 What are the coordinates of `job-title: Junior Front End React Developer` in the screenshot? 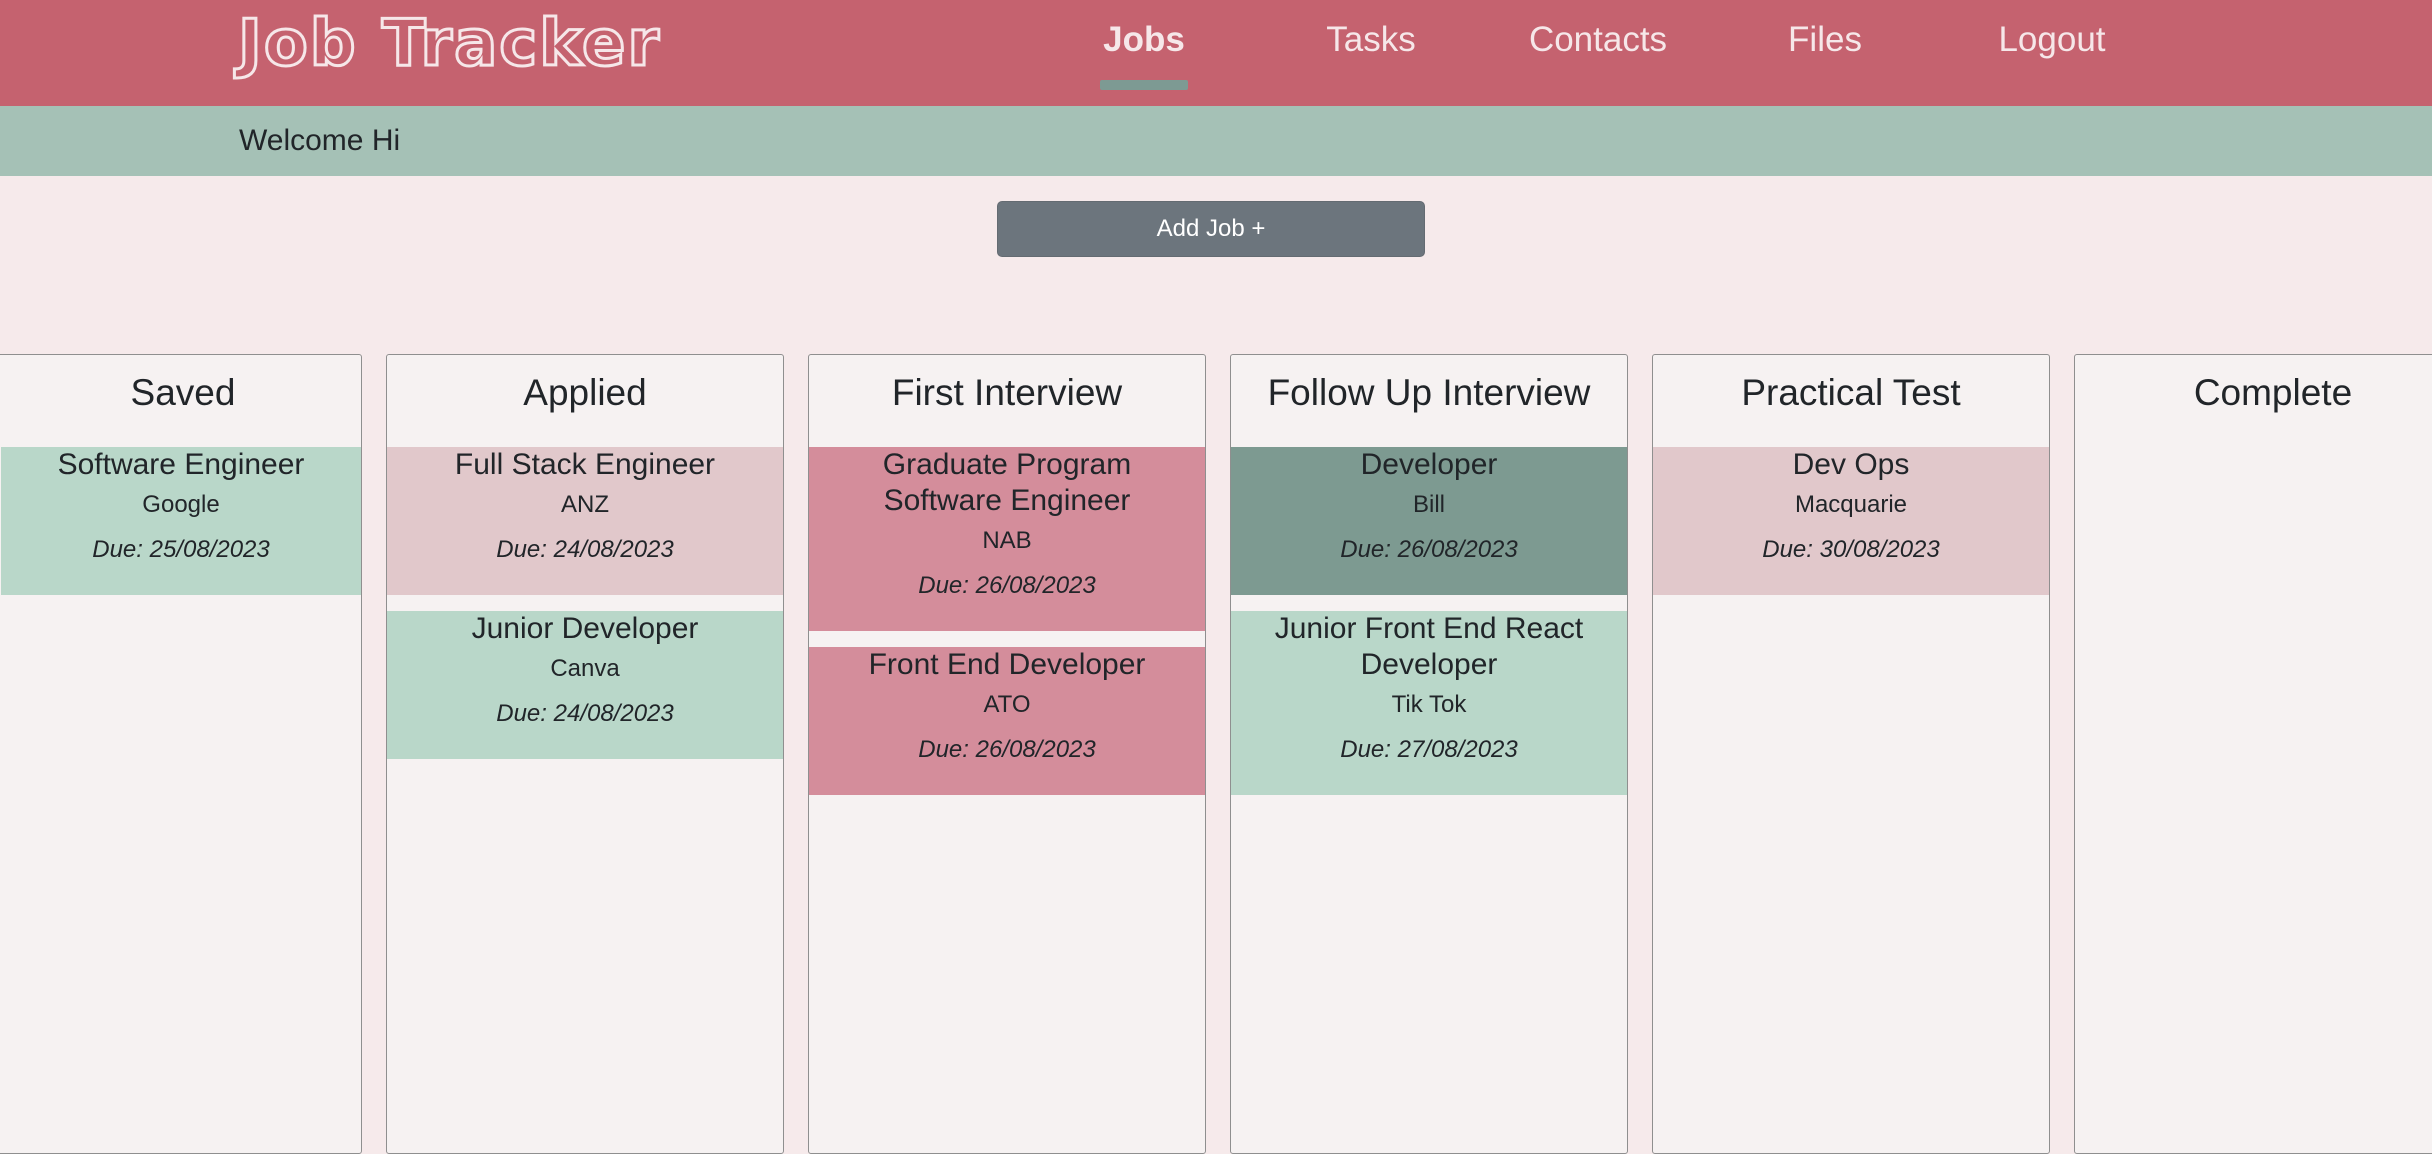 It's located at (1429, 646).